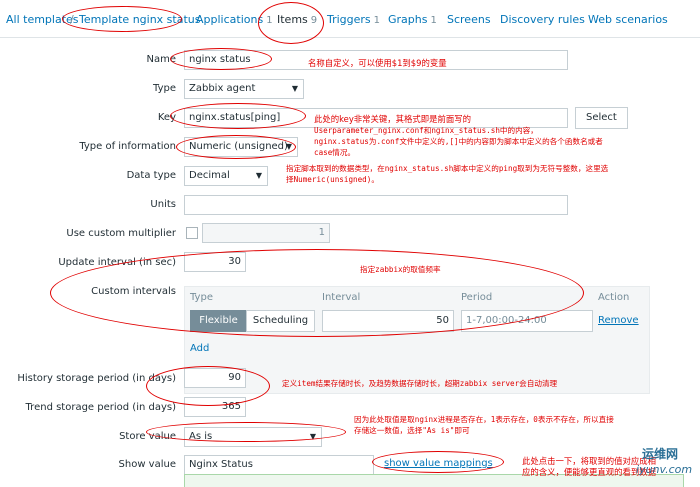 Image resolution: width=700 pixels, height=487 pixels. Describe the element at coordinates (266, 233) in the screenshot. I see `custom-multiplier-input: 1` at that location.